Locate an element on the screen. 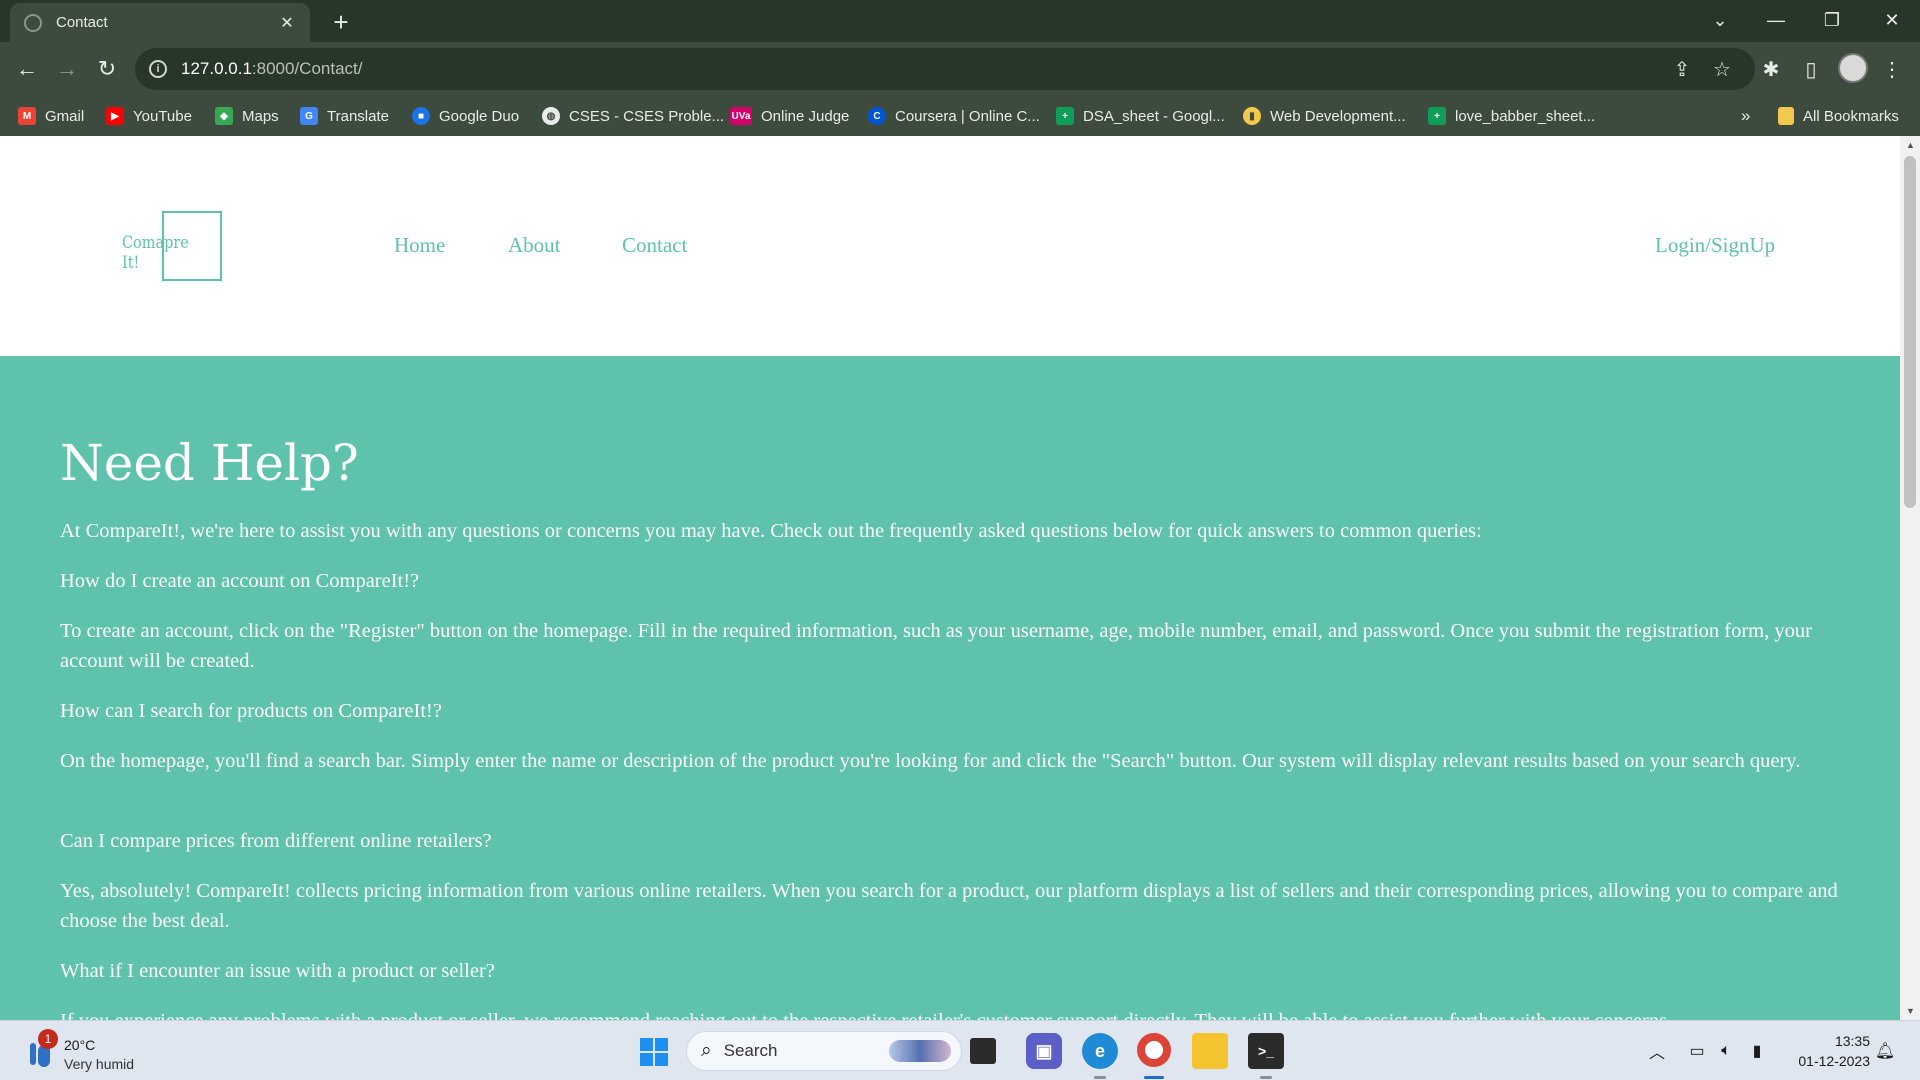  gmail-icon: M is located at coordinates (27, 116).